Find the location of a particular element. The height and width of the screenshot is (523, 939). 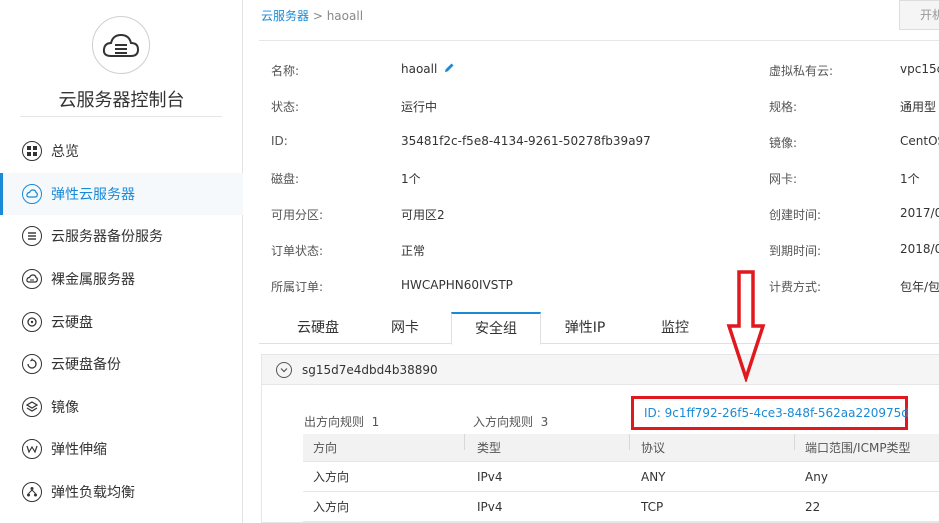

table-cell: TCP is located at coordinates (652, 507).